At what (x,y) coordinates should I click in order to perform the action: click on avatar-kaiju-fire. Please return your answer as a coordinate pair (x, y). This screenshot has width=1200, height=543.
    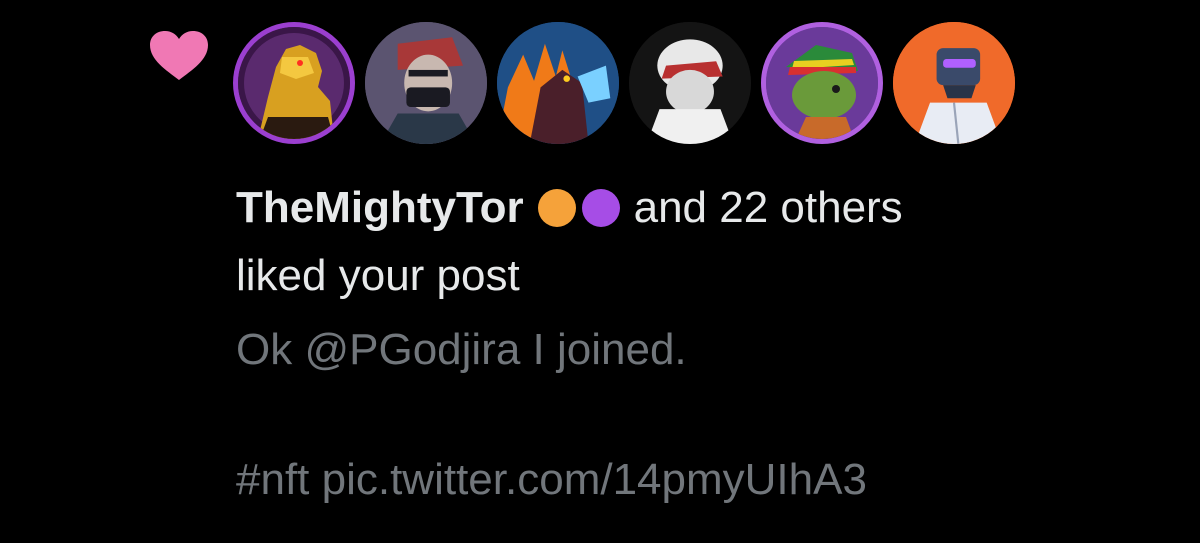
    Looking at the image, I should click on (558, 83).